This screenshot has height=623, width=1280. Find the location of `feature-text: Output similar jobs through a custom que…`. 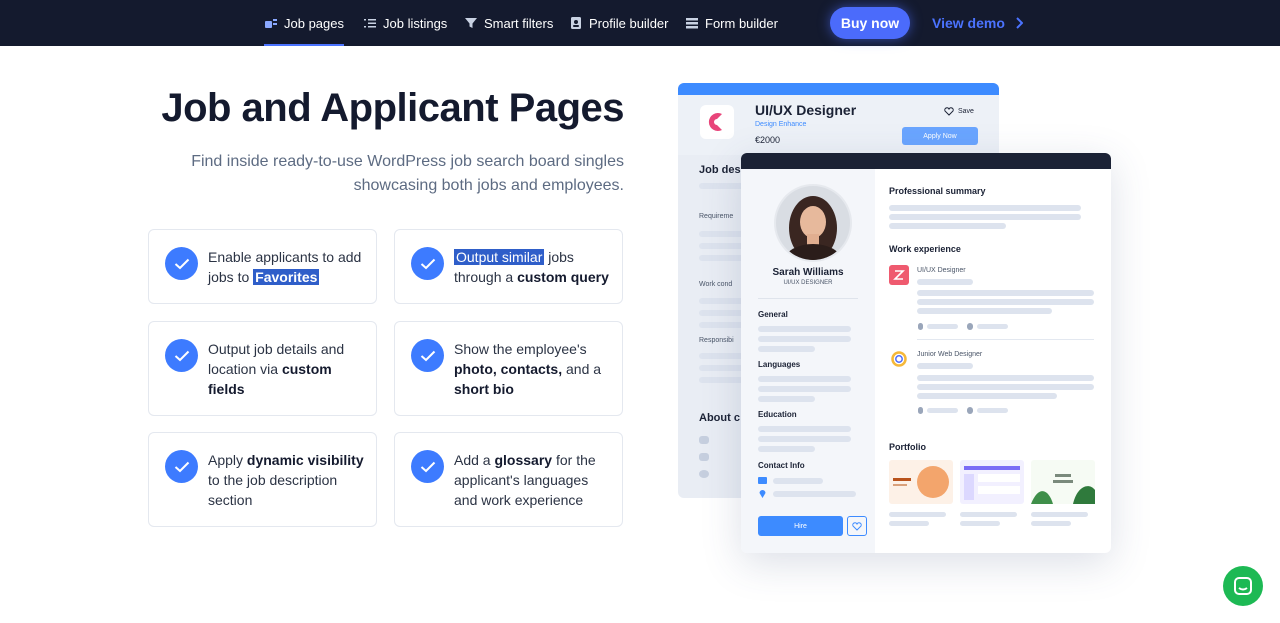

feature-text: Output similar jobs through a custom que… is located at coordinates (534, 267).